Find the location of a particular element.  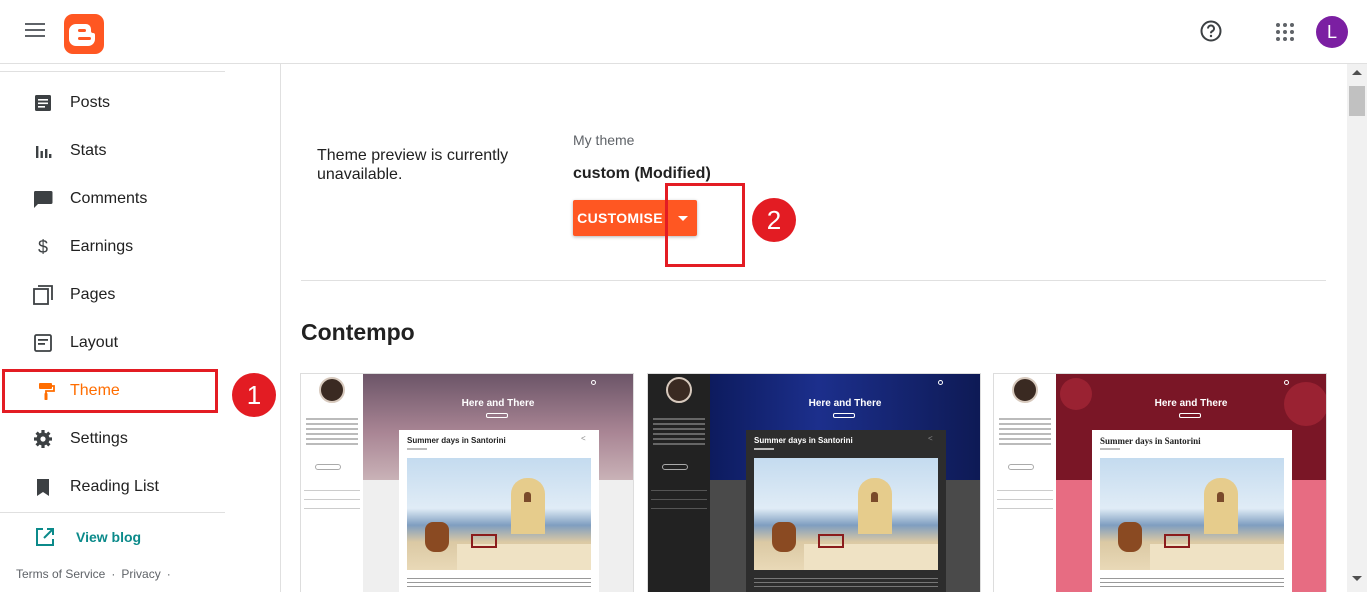

stats-icon is located at coordinates (44, 152).